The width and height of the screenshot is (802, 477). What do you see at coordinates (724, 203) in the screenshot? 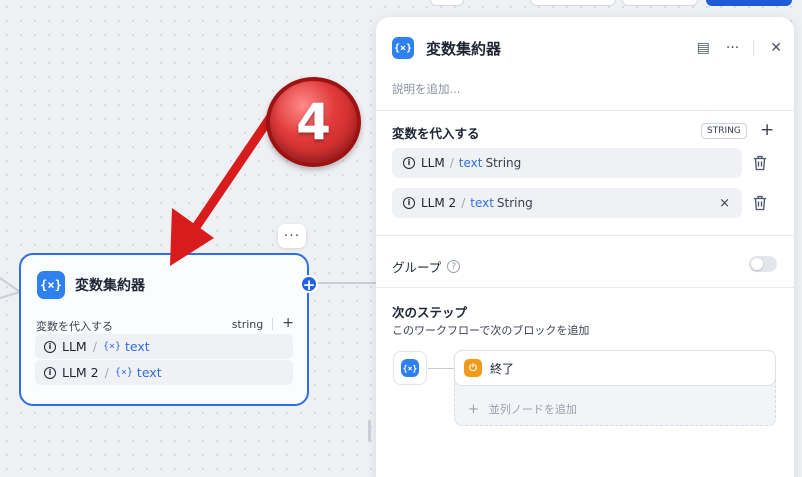
I see `clear-icon: ×` at bounding box center [724, 203].